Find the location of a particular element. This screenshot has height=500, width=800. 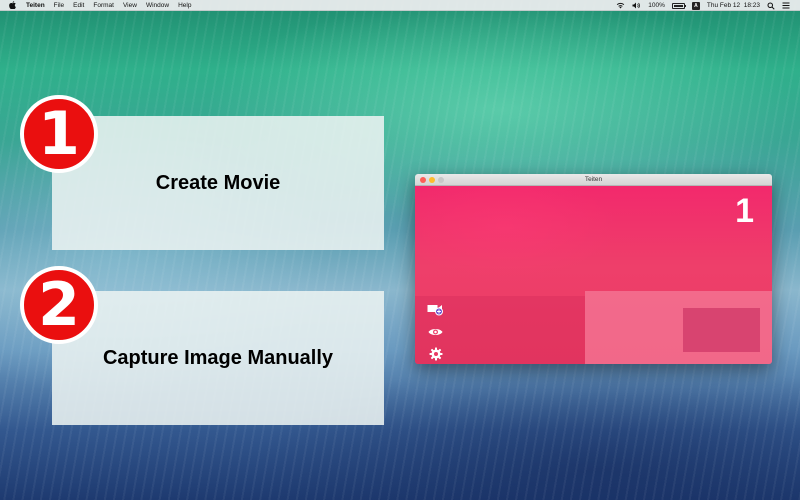

window-titlebar: Teiten is located at coordinates (593, 180).